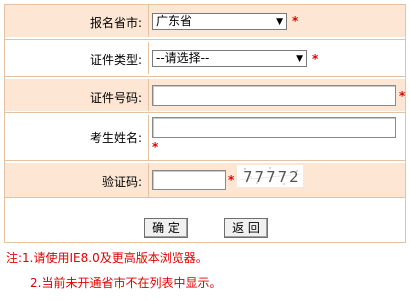 Image resolution: width=410 pixels, height=301 pixels. What do you see at coordinates (121, 182) in the screenshot?
I see `captcha-label: 验证码:` at bounding box center [121, 182].